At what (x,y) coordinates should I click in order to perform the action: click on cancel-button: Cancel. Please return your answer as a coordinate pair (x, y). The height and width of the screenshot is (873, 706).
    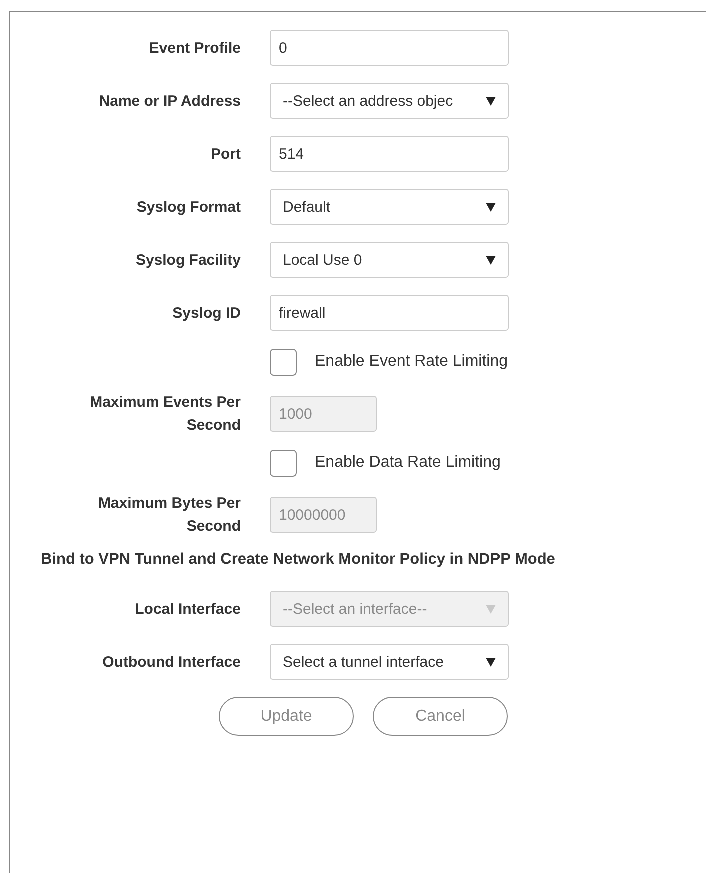
    Looking at the image, I should click on (440, 716).